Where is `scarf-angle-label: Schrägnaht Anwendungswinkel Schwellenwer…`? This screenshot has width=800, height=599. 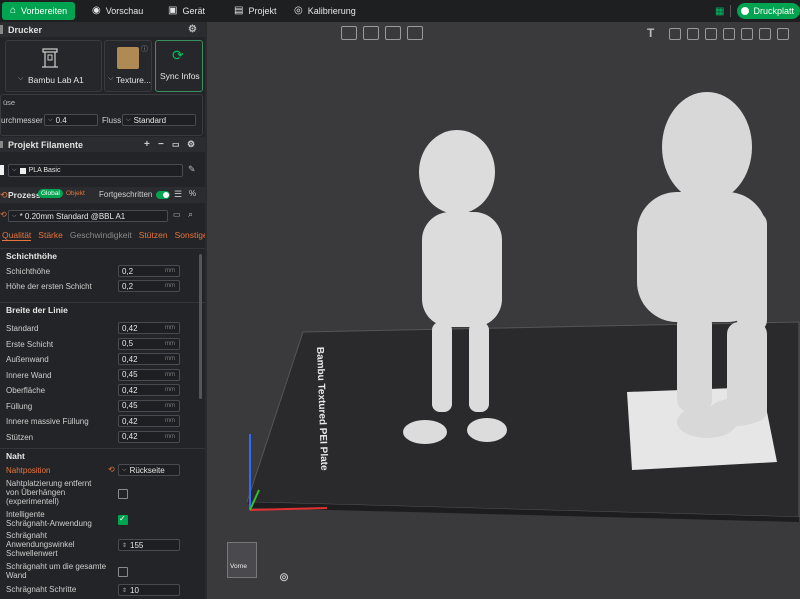
scarf-angle-label: Schrägnaht Anwendungswinkel Schwellenwer… is located at coordinates (40, 544).